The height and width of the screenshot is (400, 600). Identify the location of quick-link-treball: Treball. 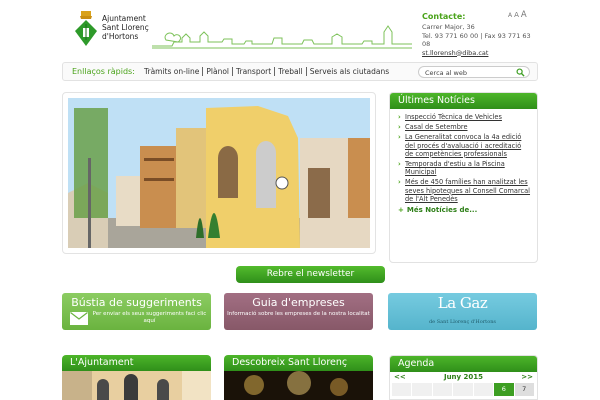
(291, 71).